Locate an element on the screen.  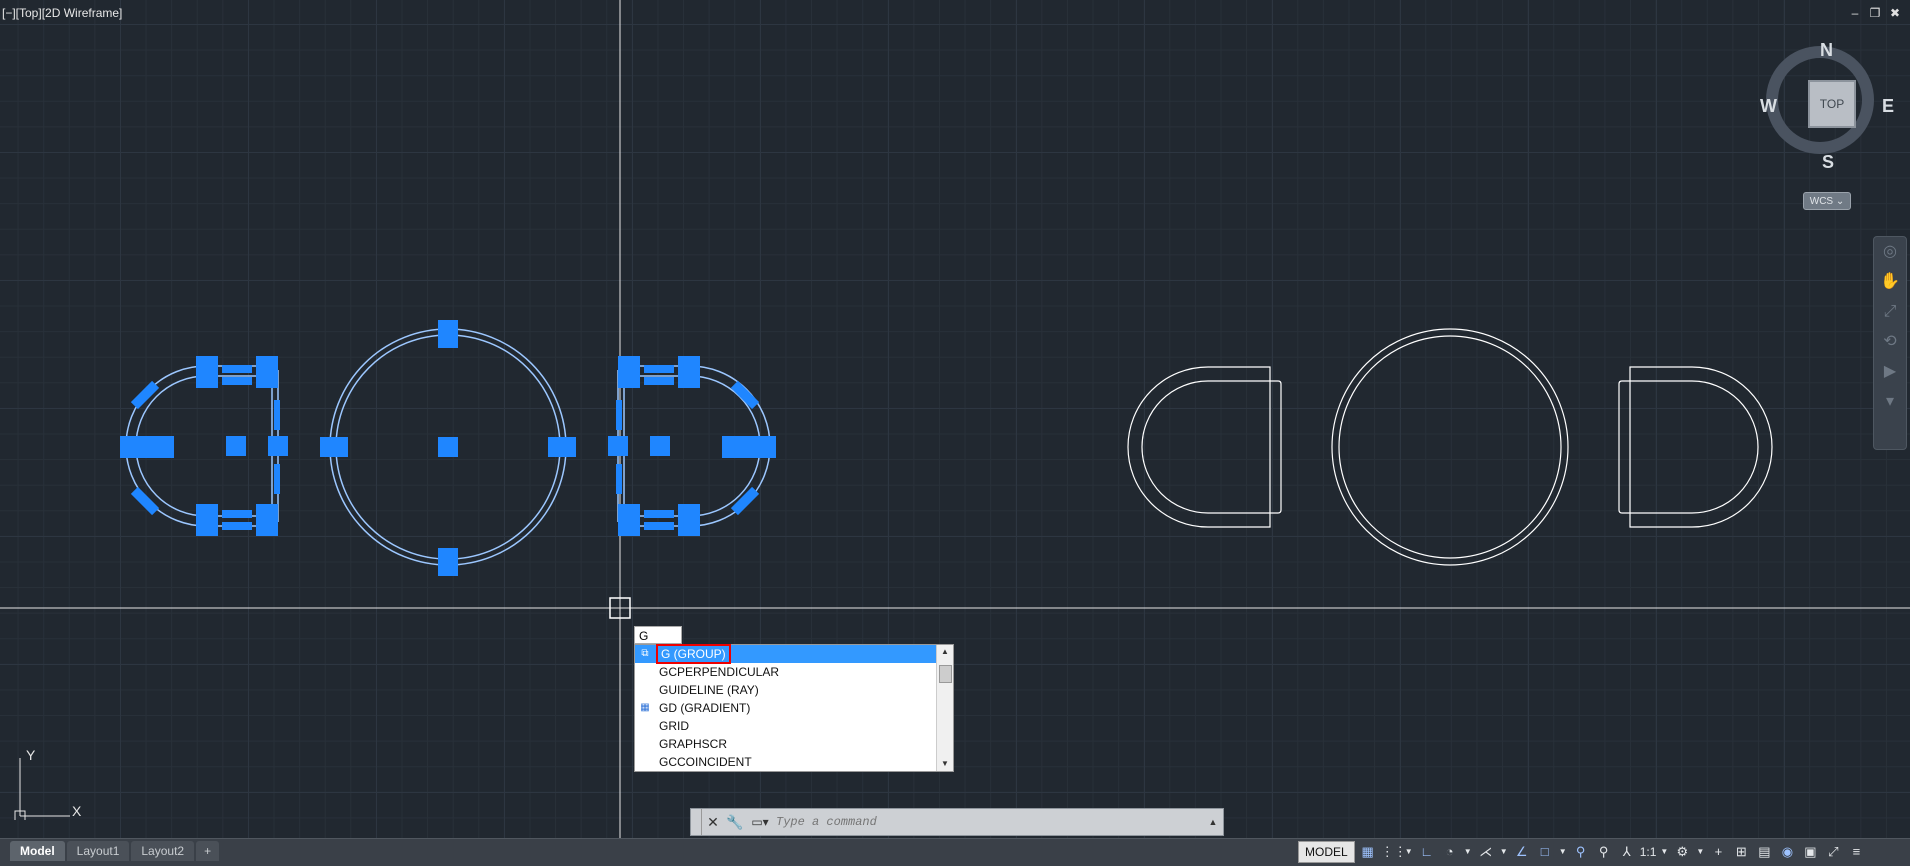
annotation-visibility-icon: ⚲ is located at coordinates (1581, 852).